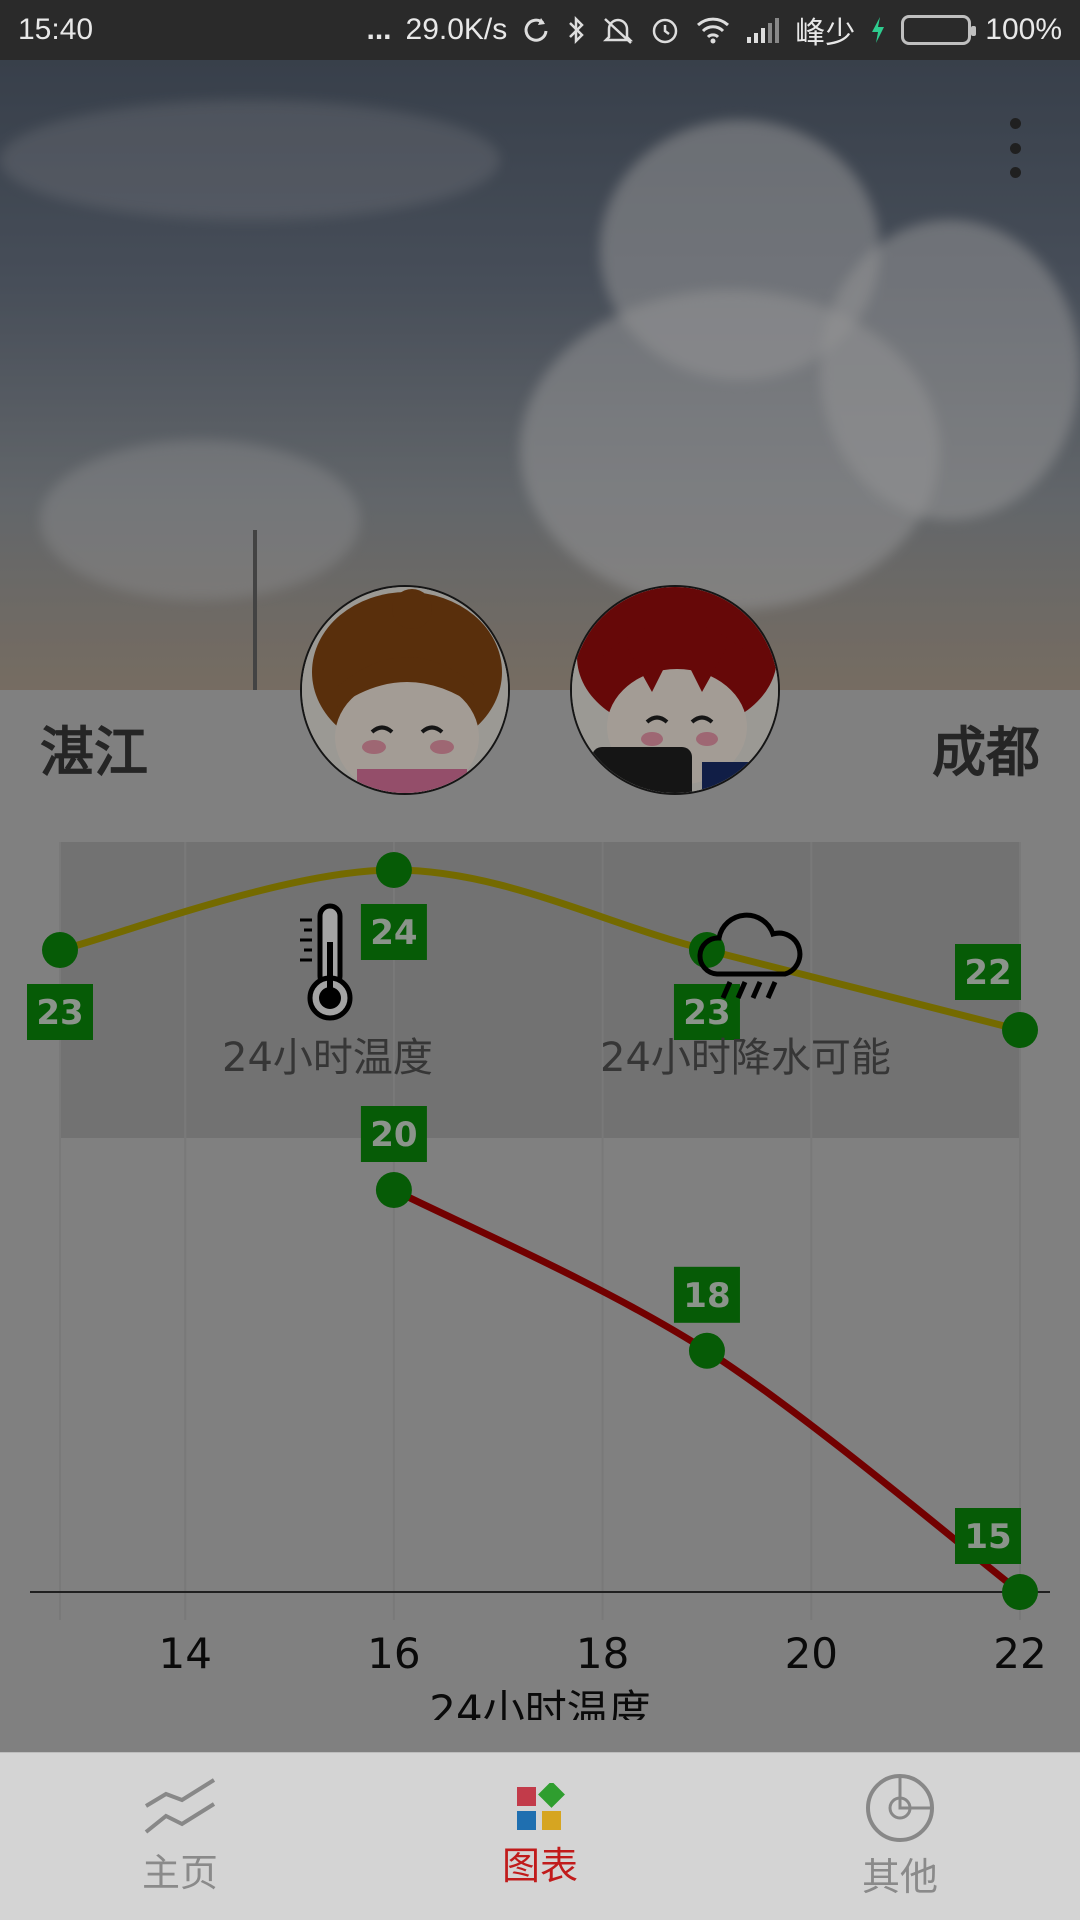  I want to click on signal-icon, so click(763, 30).